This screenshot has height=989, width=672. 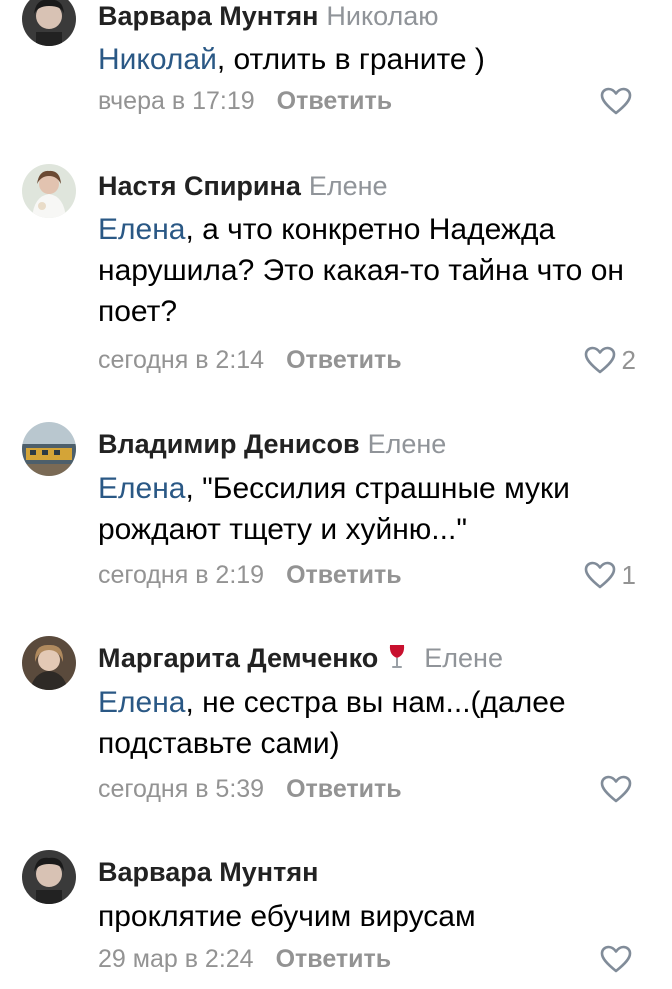 What do you see at coordinates (176, 959) in the screenshot?
I see `comment-date: 29 мар в 2:24` at bounding box center [176, 959].